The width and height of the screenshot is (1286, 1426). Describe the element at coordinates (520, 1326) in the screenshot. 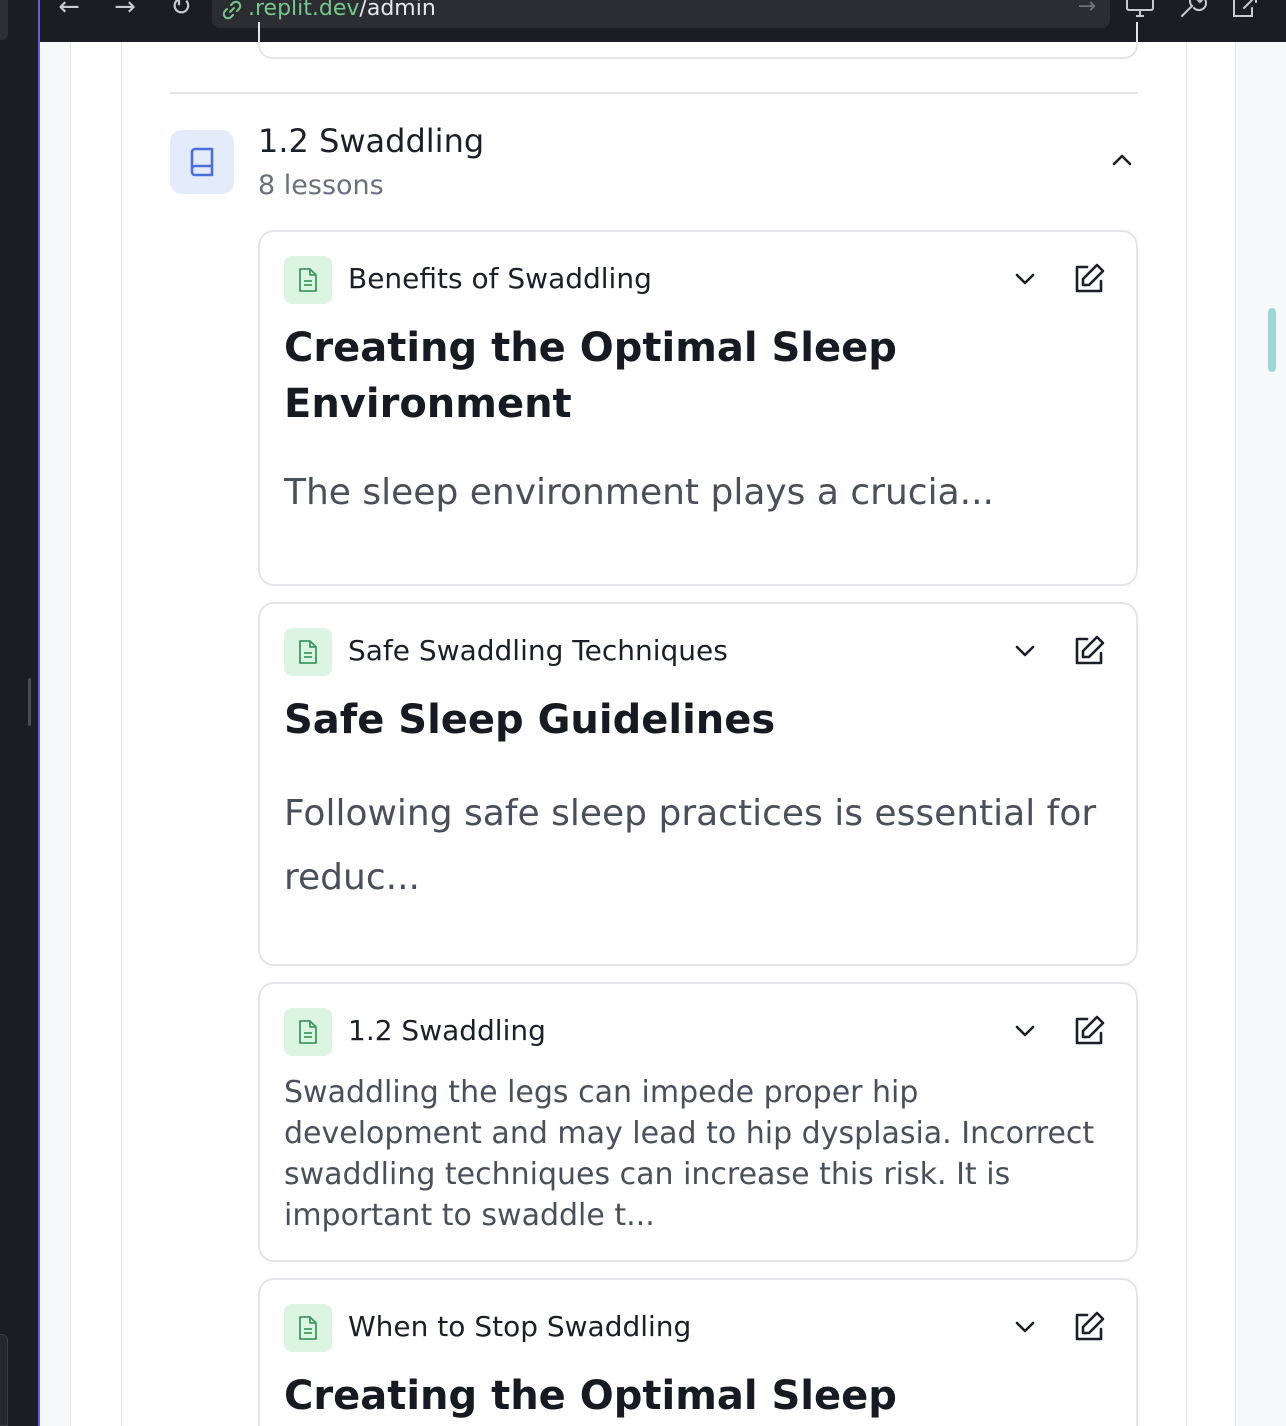

I see `lesson-title: When to Stop Swaddling` at that location.